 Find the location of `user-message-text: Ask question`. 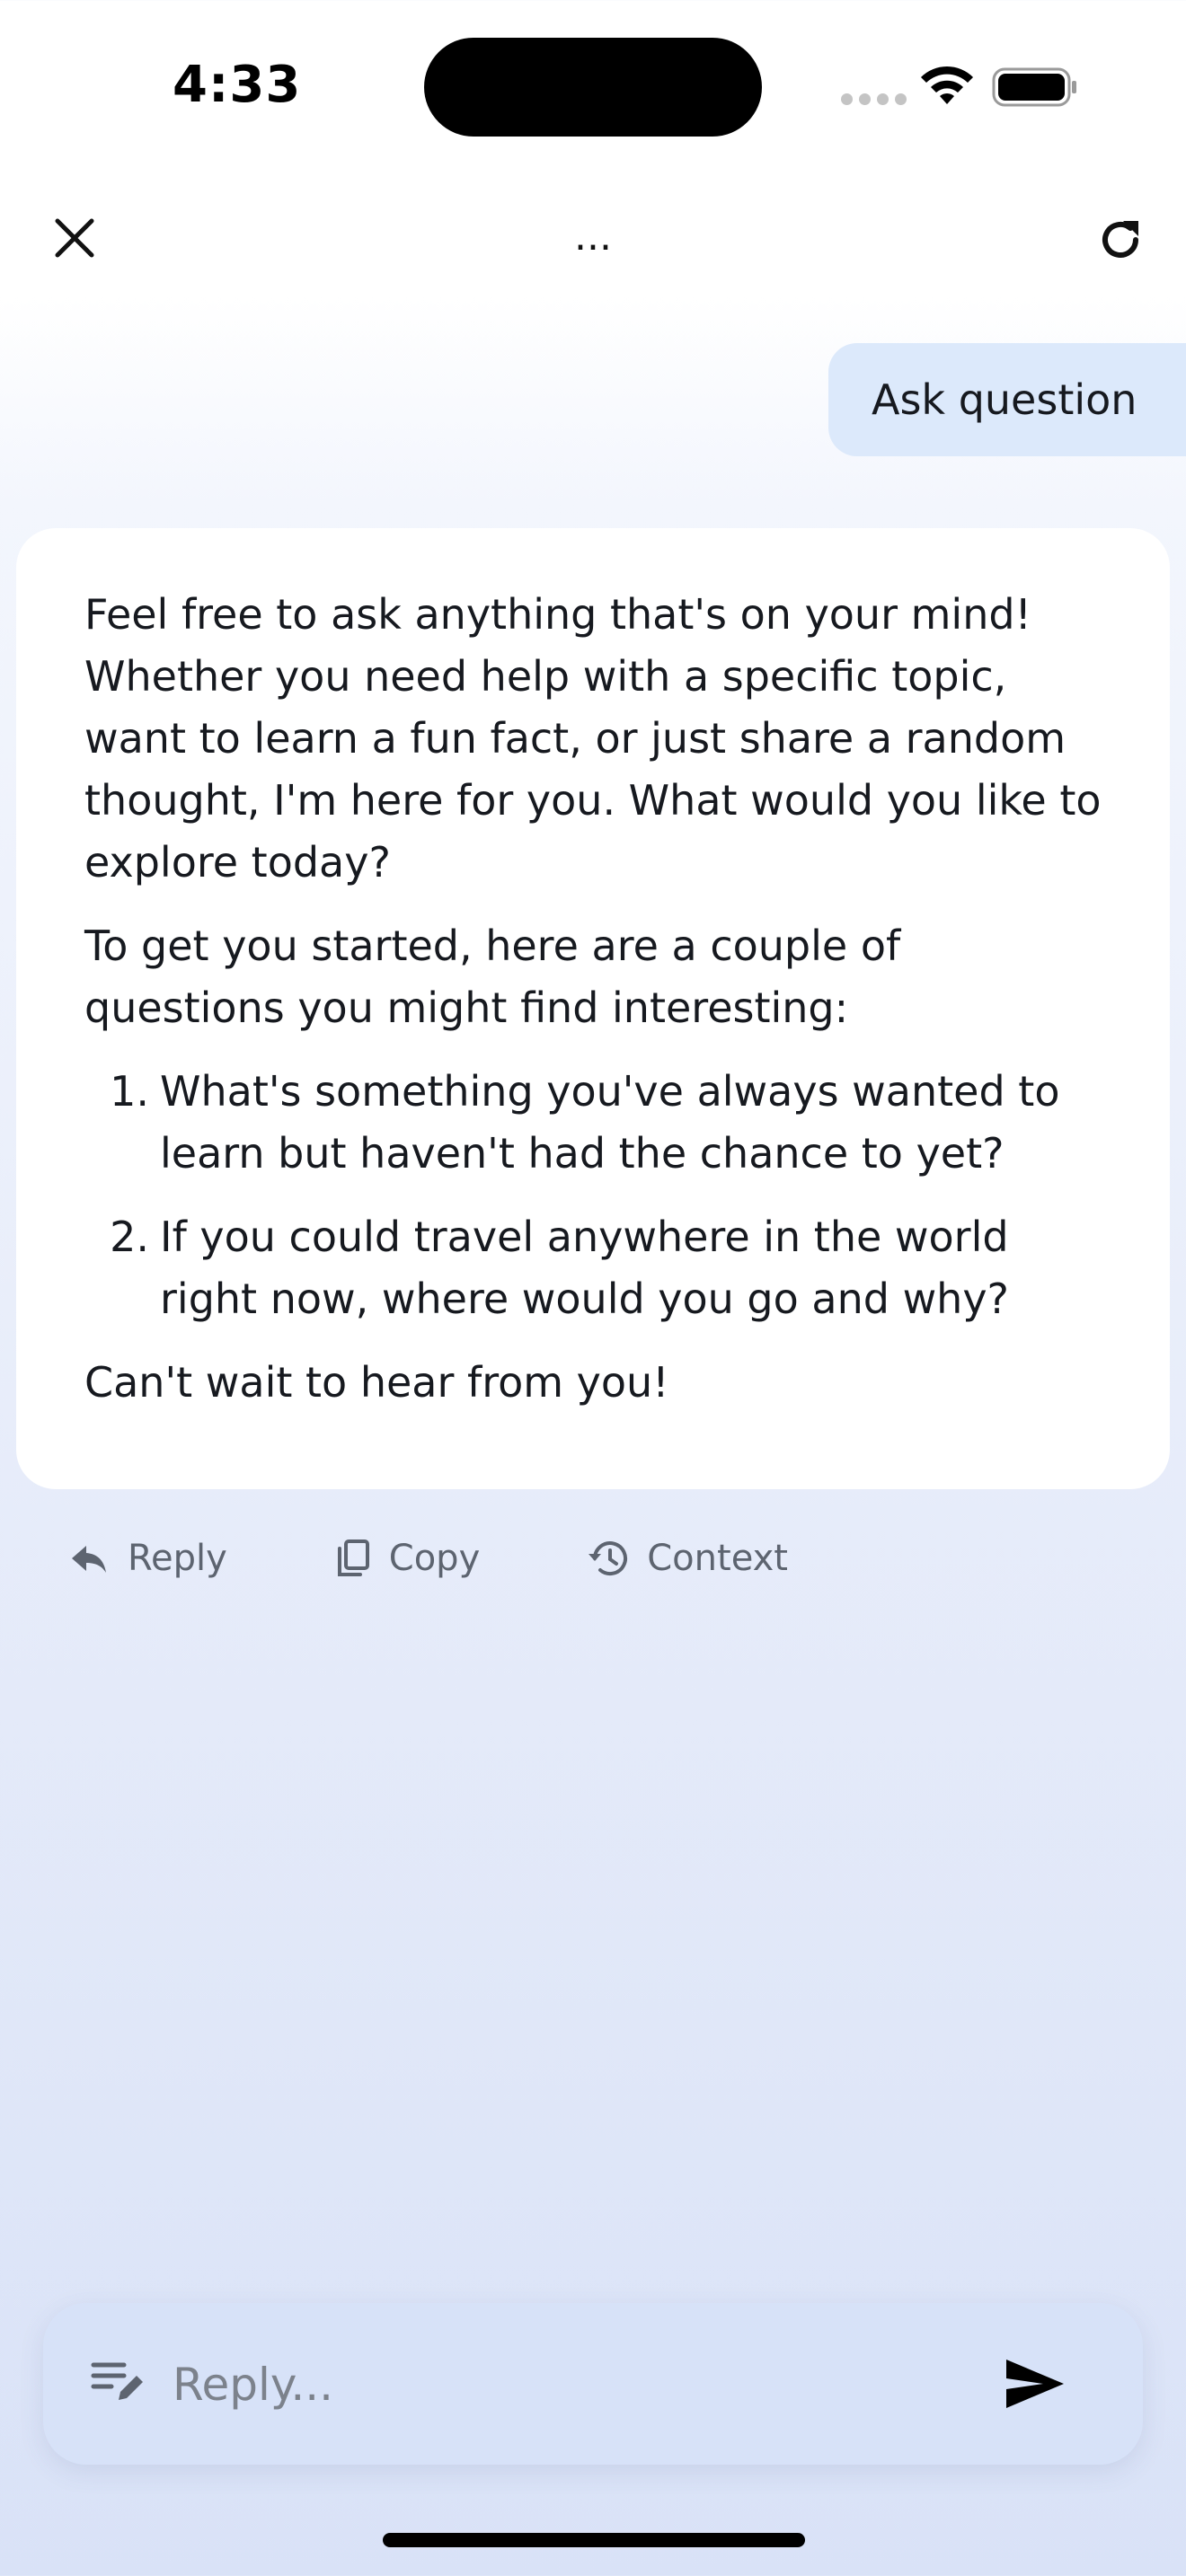

user-message-text: Ask question is located at coordinates (1004, 399).